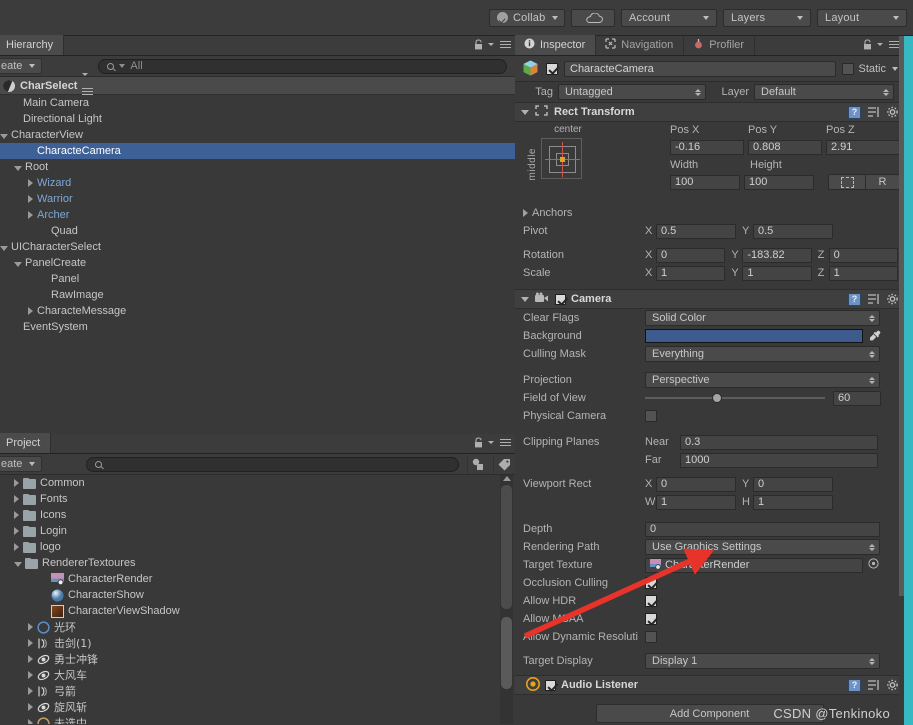 The image size is (913, 725). What do you see at coordinates (651, 416) in the screenshot?
I see `physical-camera-checkbox` at bounding box center [651, 416].